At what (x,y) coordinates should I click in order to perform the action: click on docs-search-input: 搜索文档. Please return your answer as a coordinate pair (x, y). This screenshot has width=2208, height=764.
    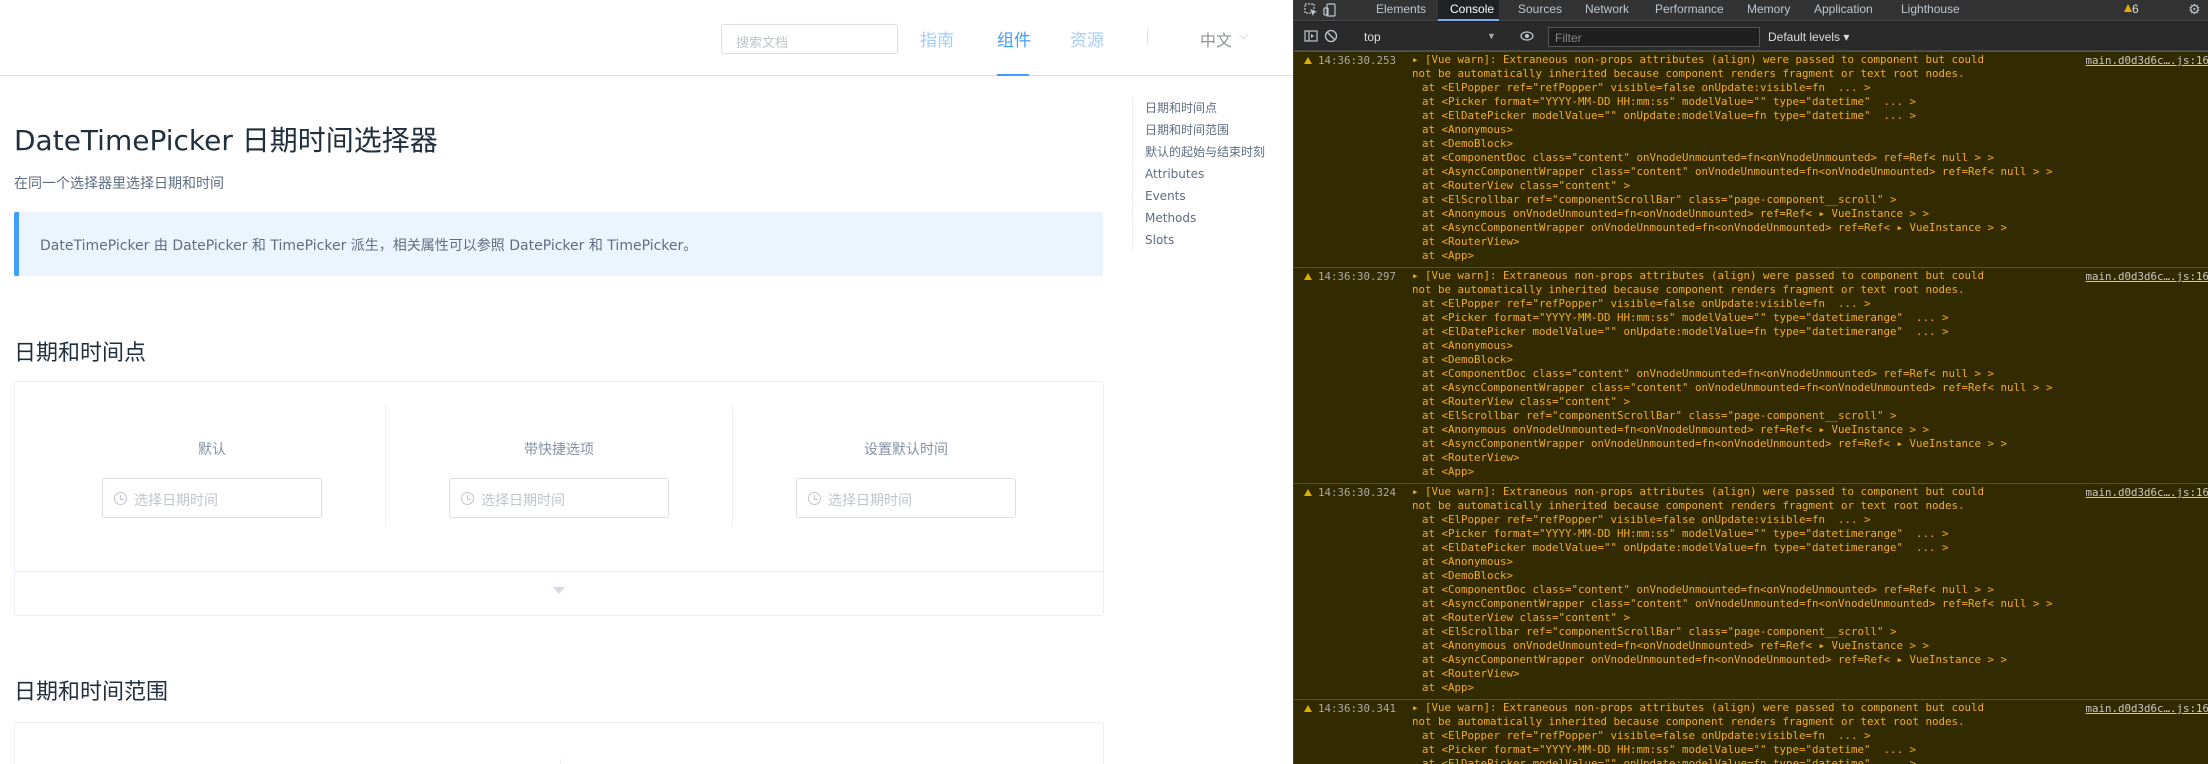
    Looking at the image, I should click on (809, 39).